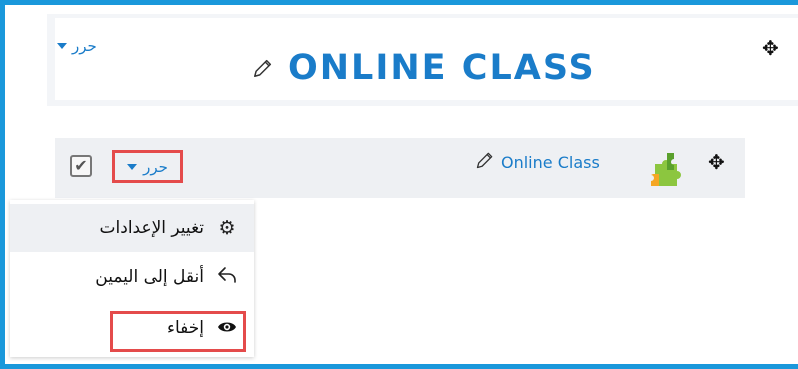  Describe the element at coordinates (149, 277) in the screenshot. I see `menu-item-label: أنقل إلى اليمين` at that location.